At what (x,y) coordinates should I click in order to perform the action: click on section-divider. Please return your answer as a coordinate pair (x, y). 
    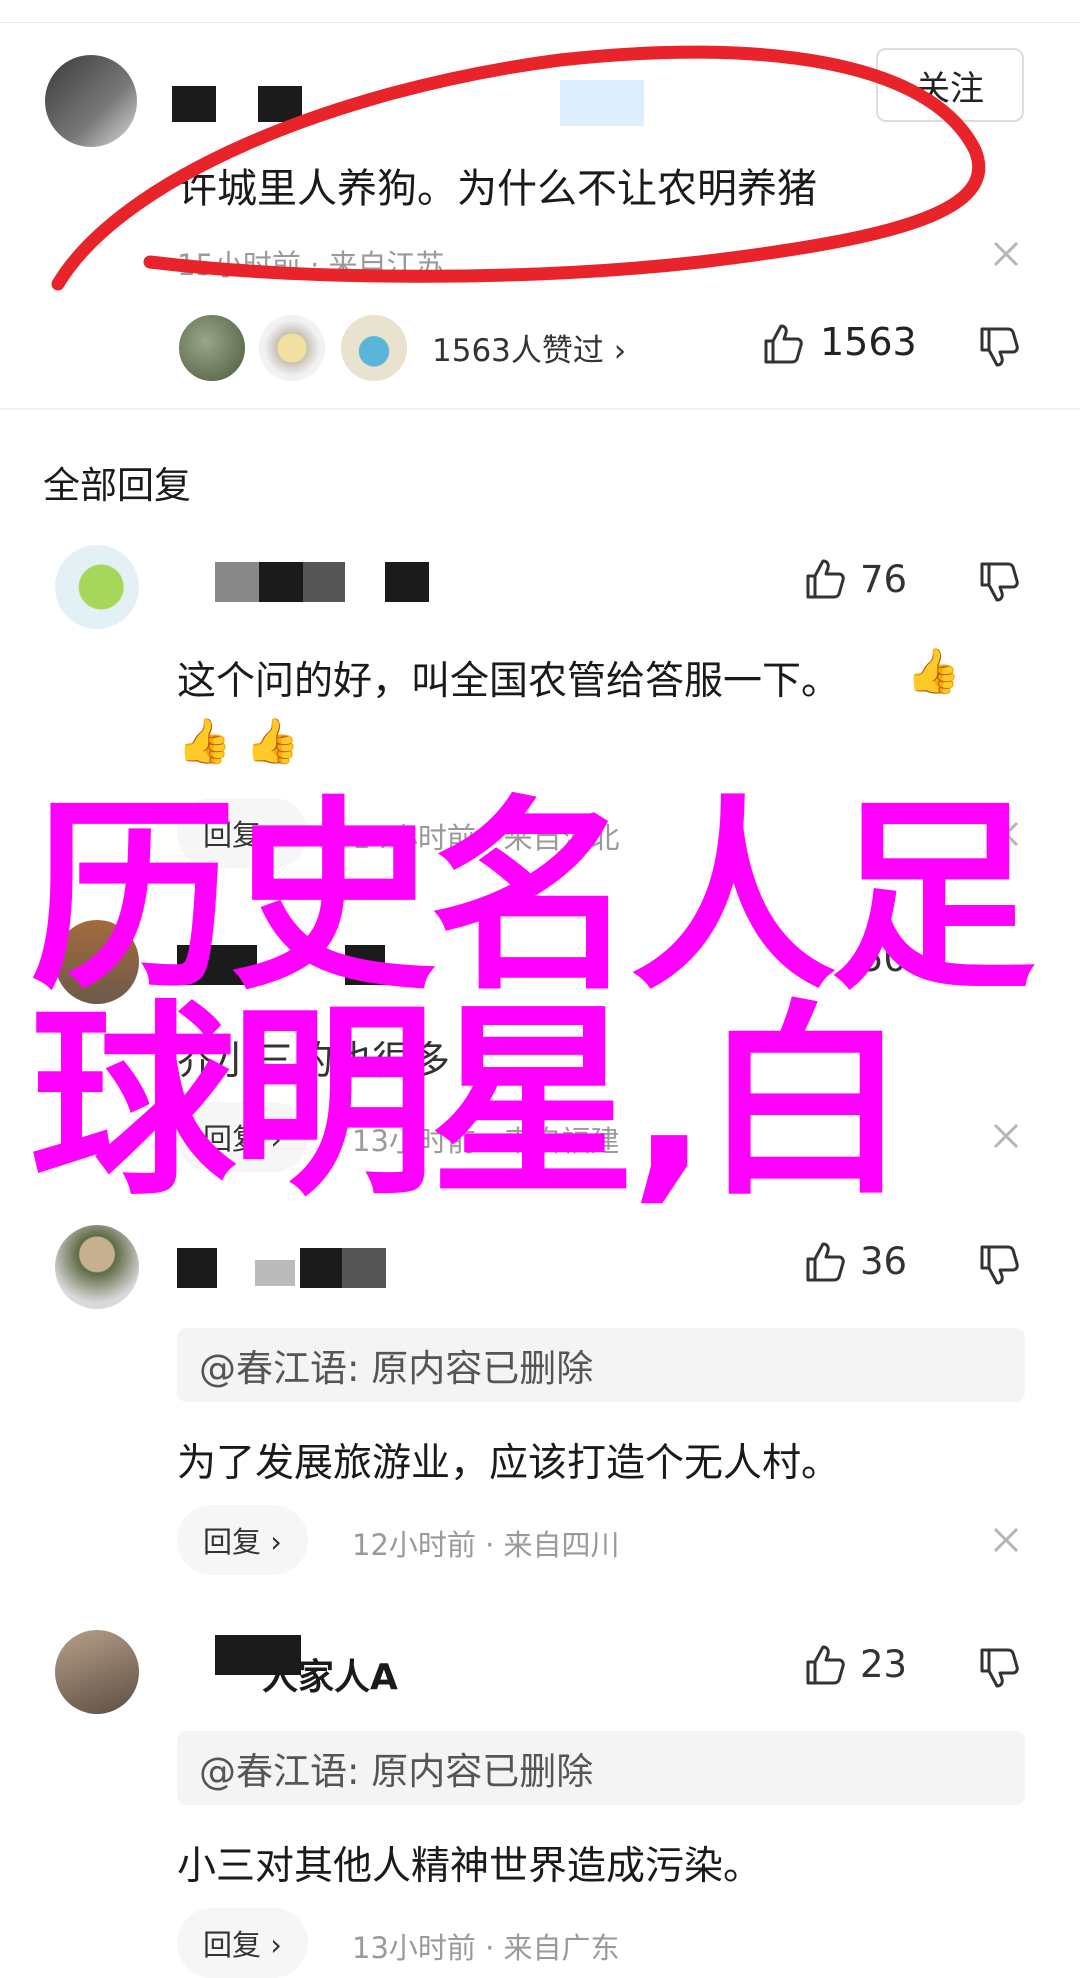
    Looking at the image, I should click on (540, 409).